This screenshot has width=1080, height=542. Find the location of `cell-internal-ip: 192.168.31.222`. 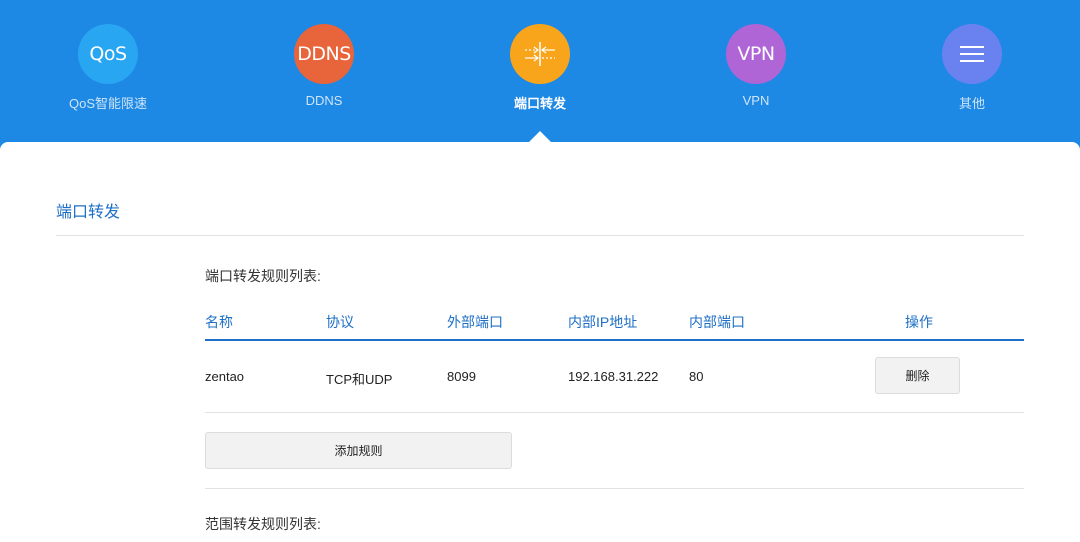

cell-internal-ip: 192.168.31.222 is located at coordinates (613, 376).